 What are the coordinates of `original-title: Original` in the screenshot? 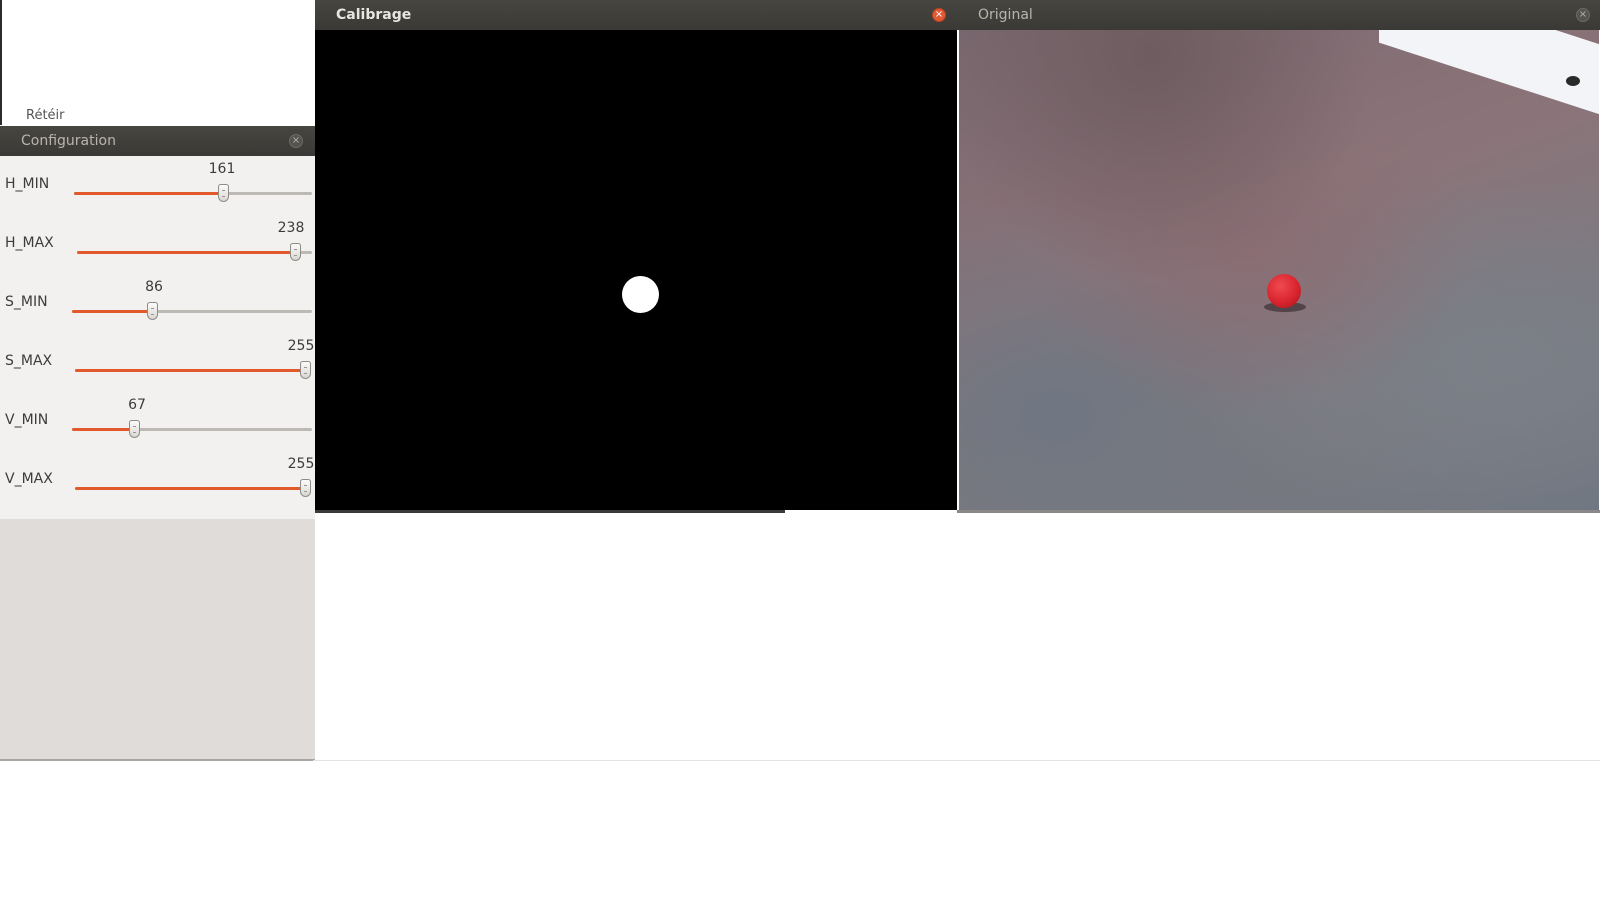 It's located at (1005, 15).